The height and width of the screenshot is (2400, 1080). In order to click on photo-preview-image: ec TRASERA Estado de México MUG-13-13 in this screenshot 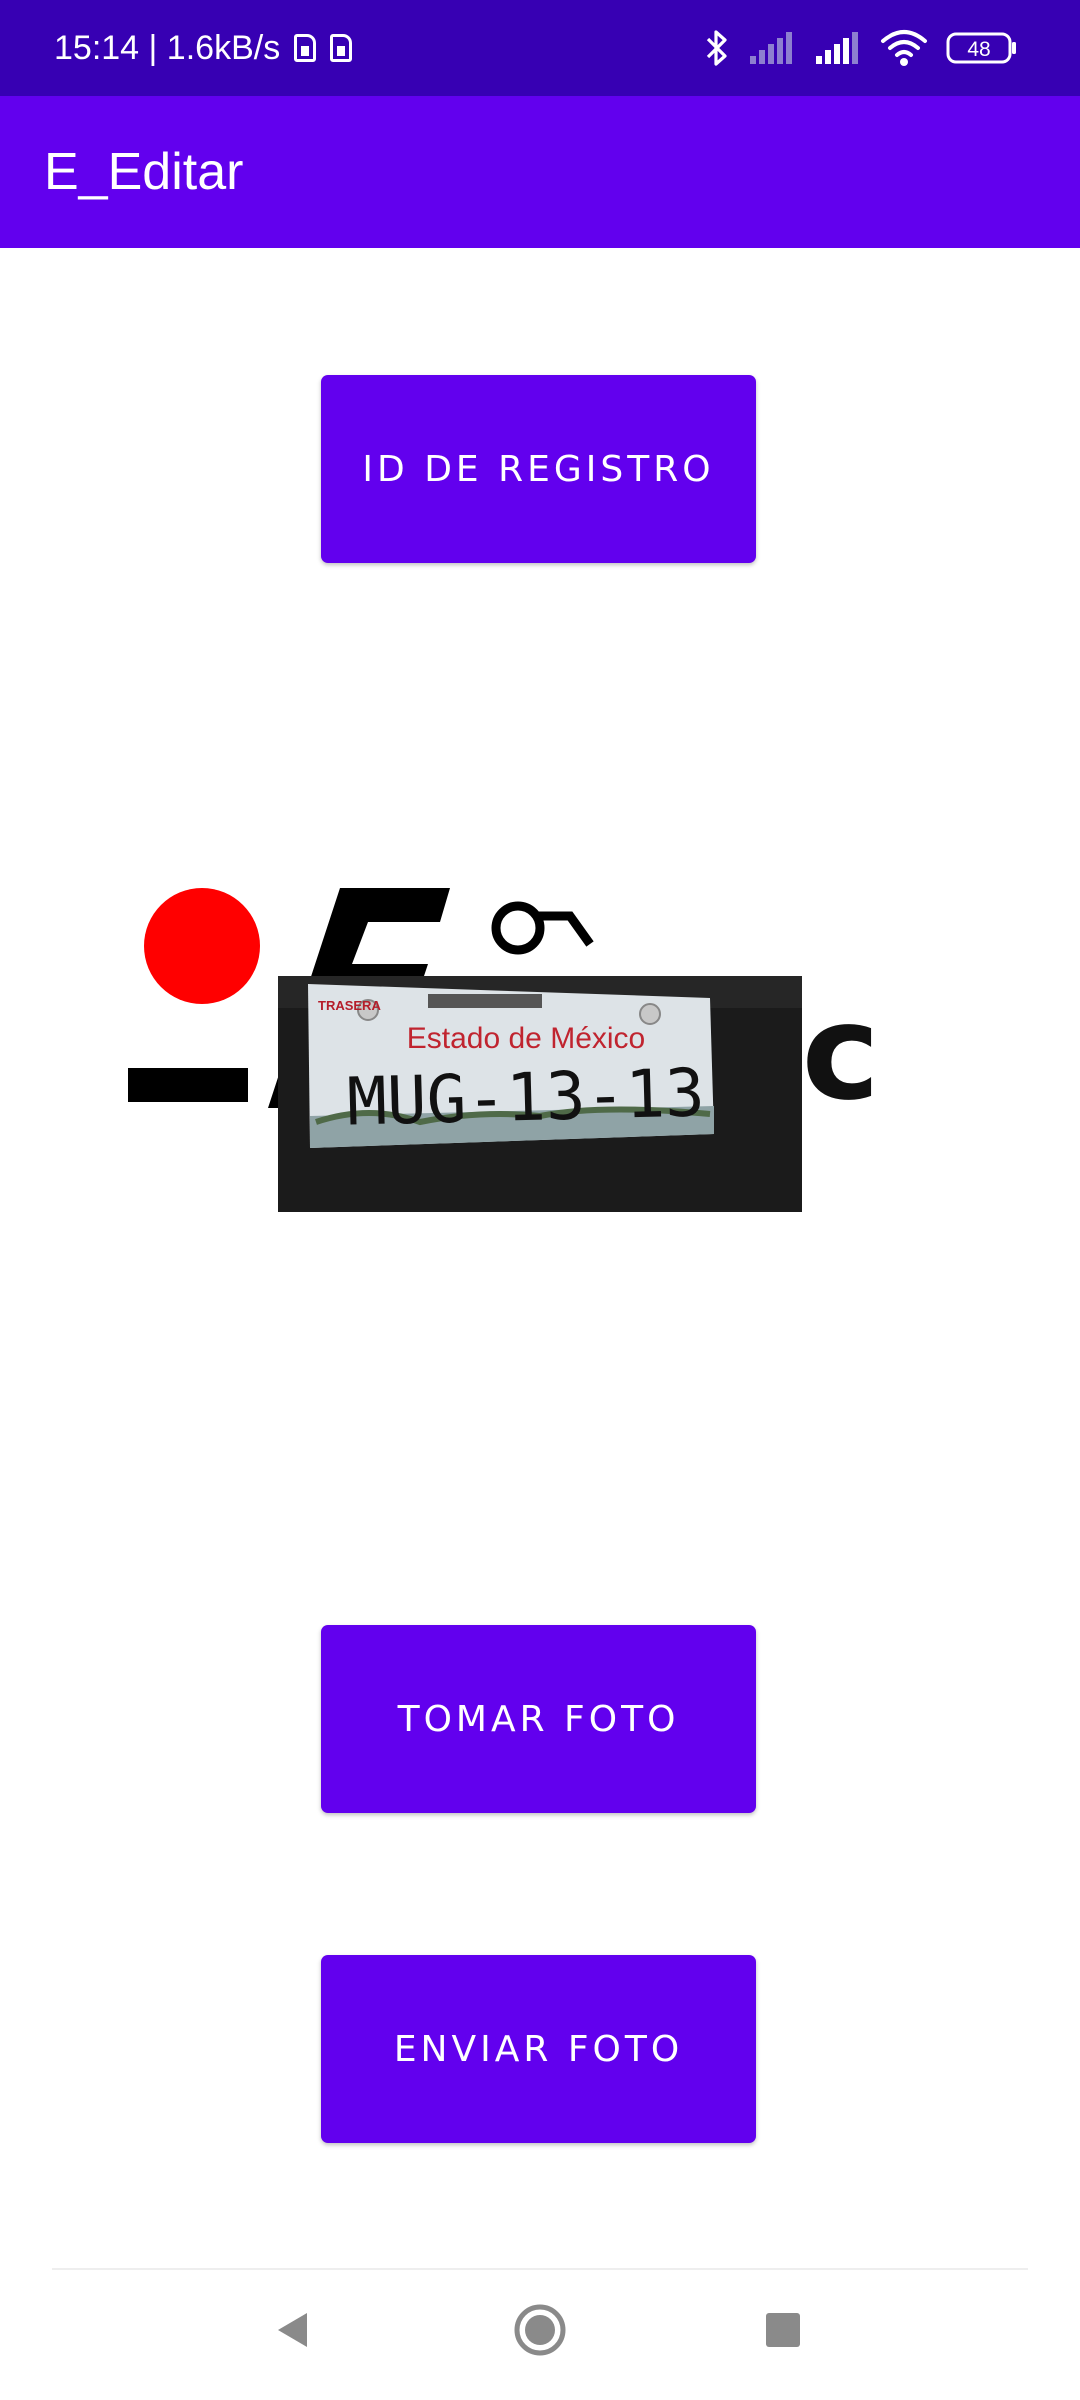, I will do `click(504, 1050)`.